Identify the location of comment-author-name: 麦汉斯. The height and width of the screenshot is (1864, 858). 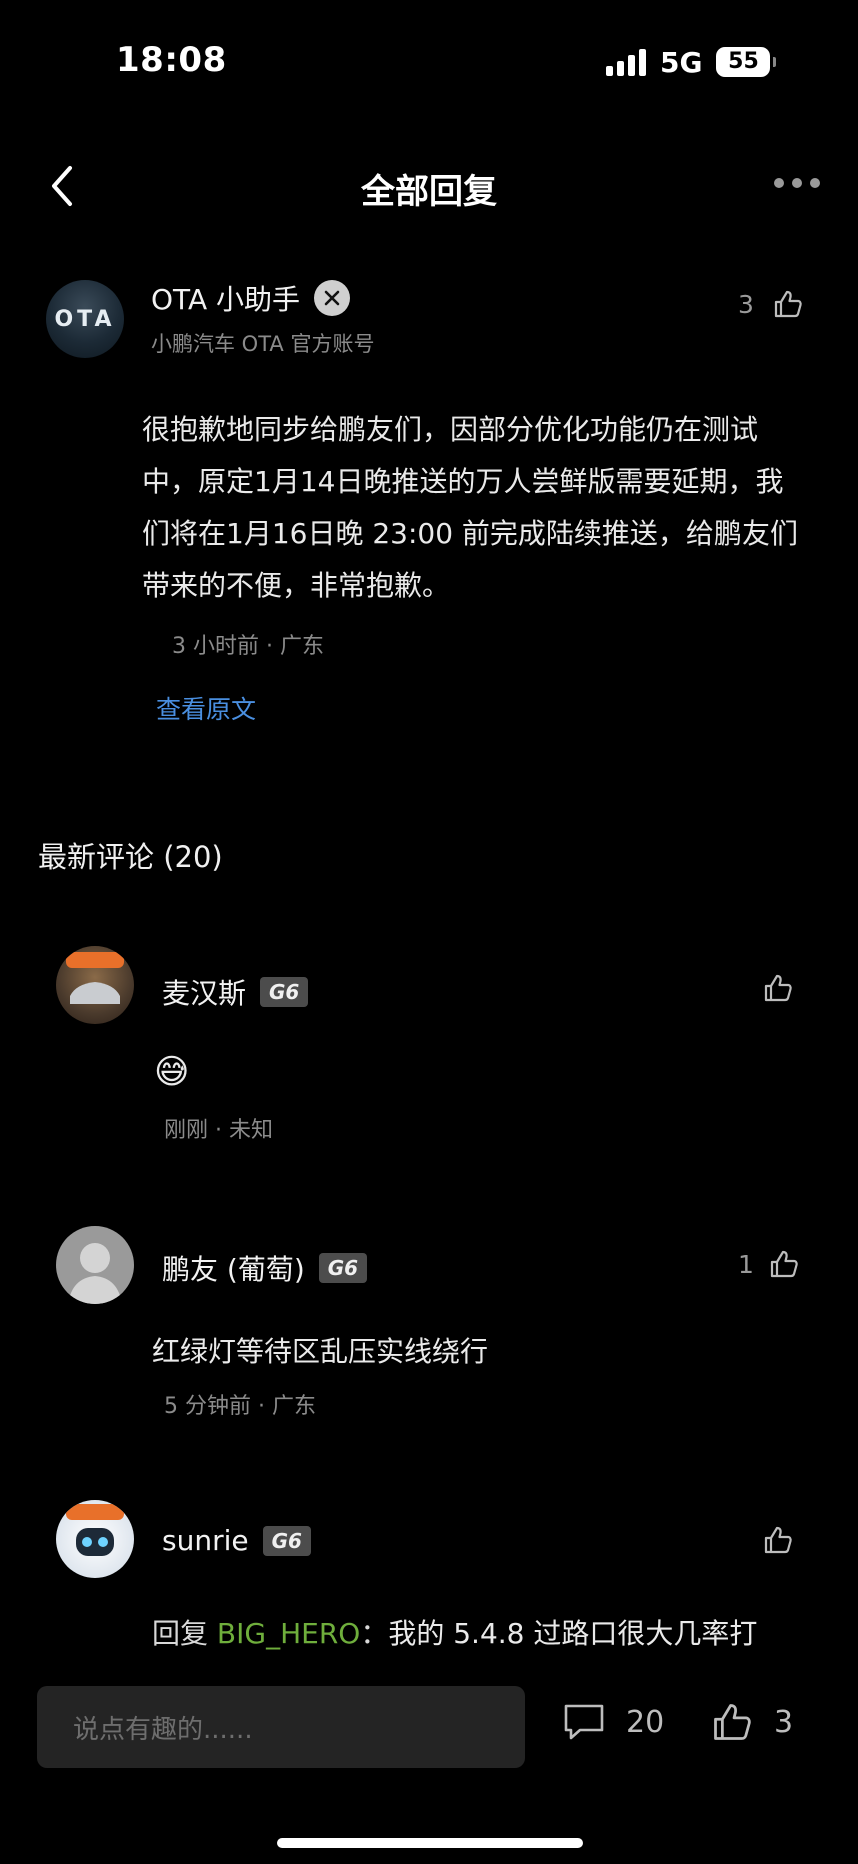
(204, 993).